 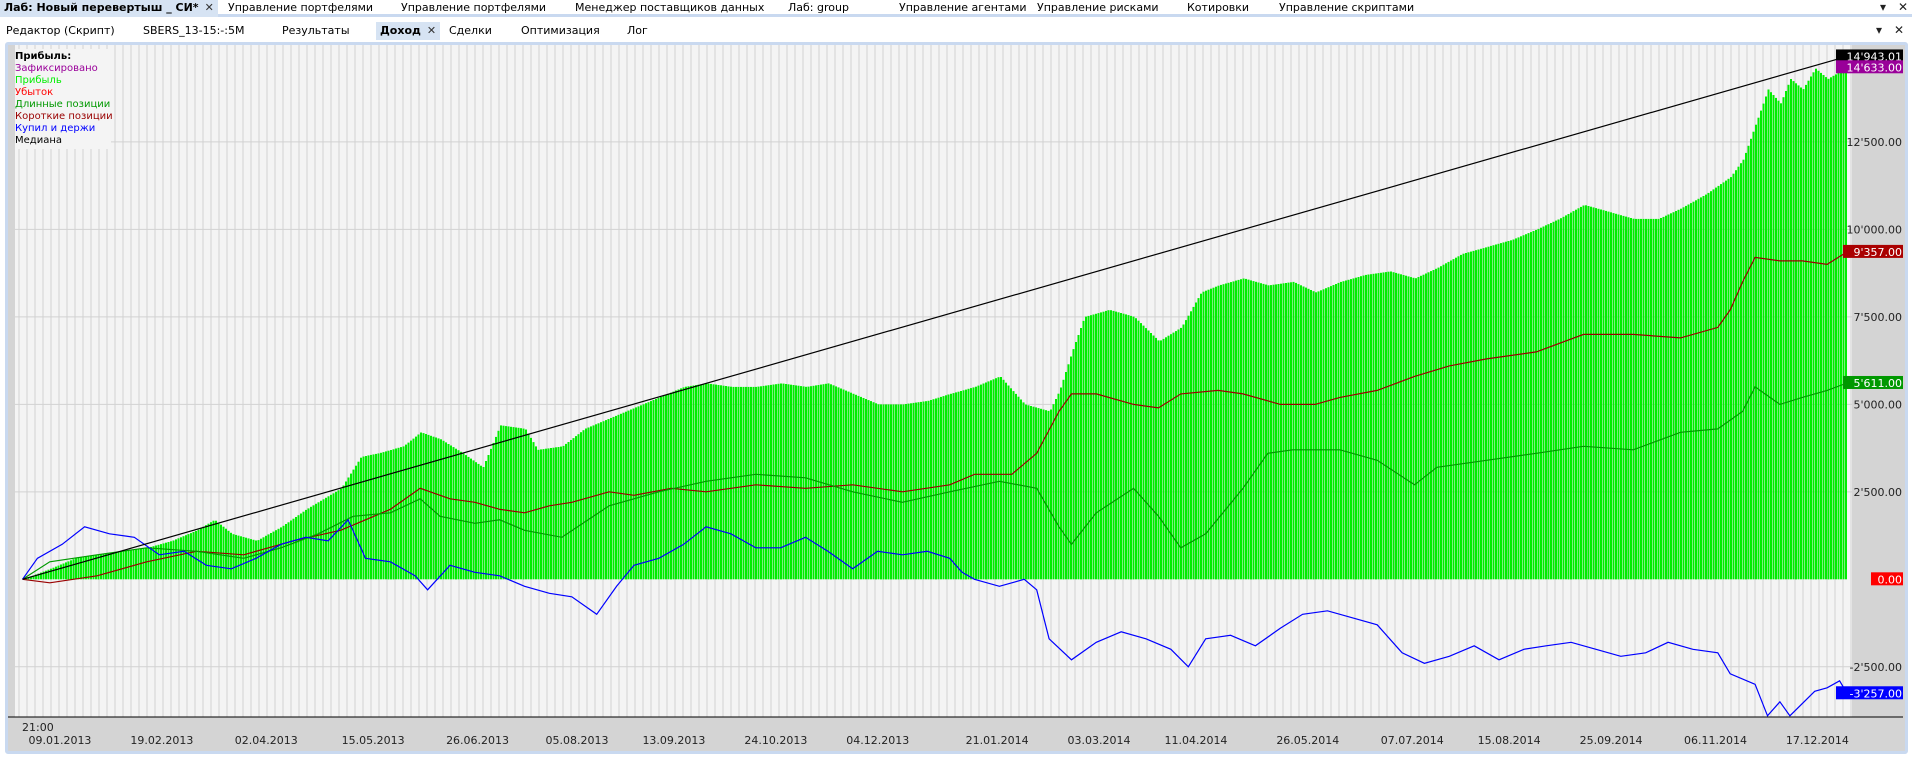 I want to click on value-badge-label: 9'357.00, so click(x=1877, y=252).